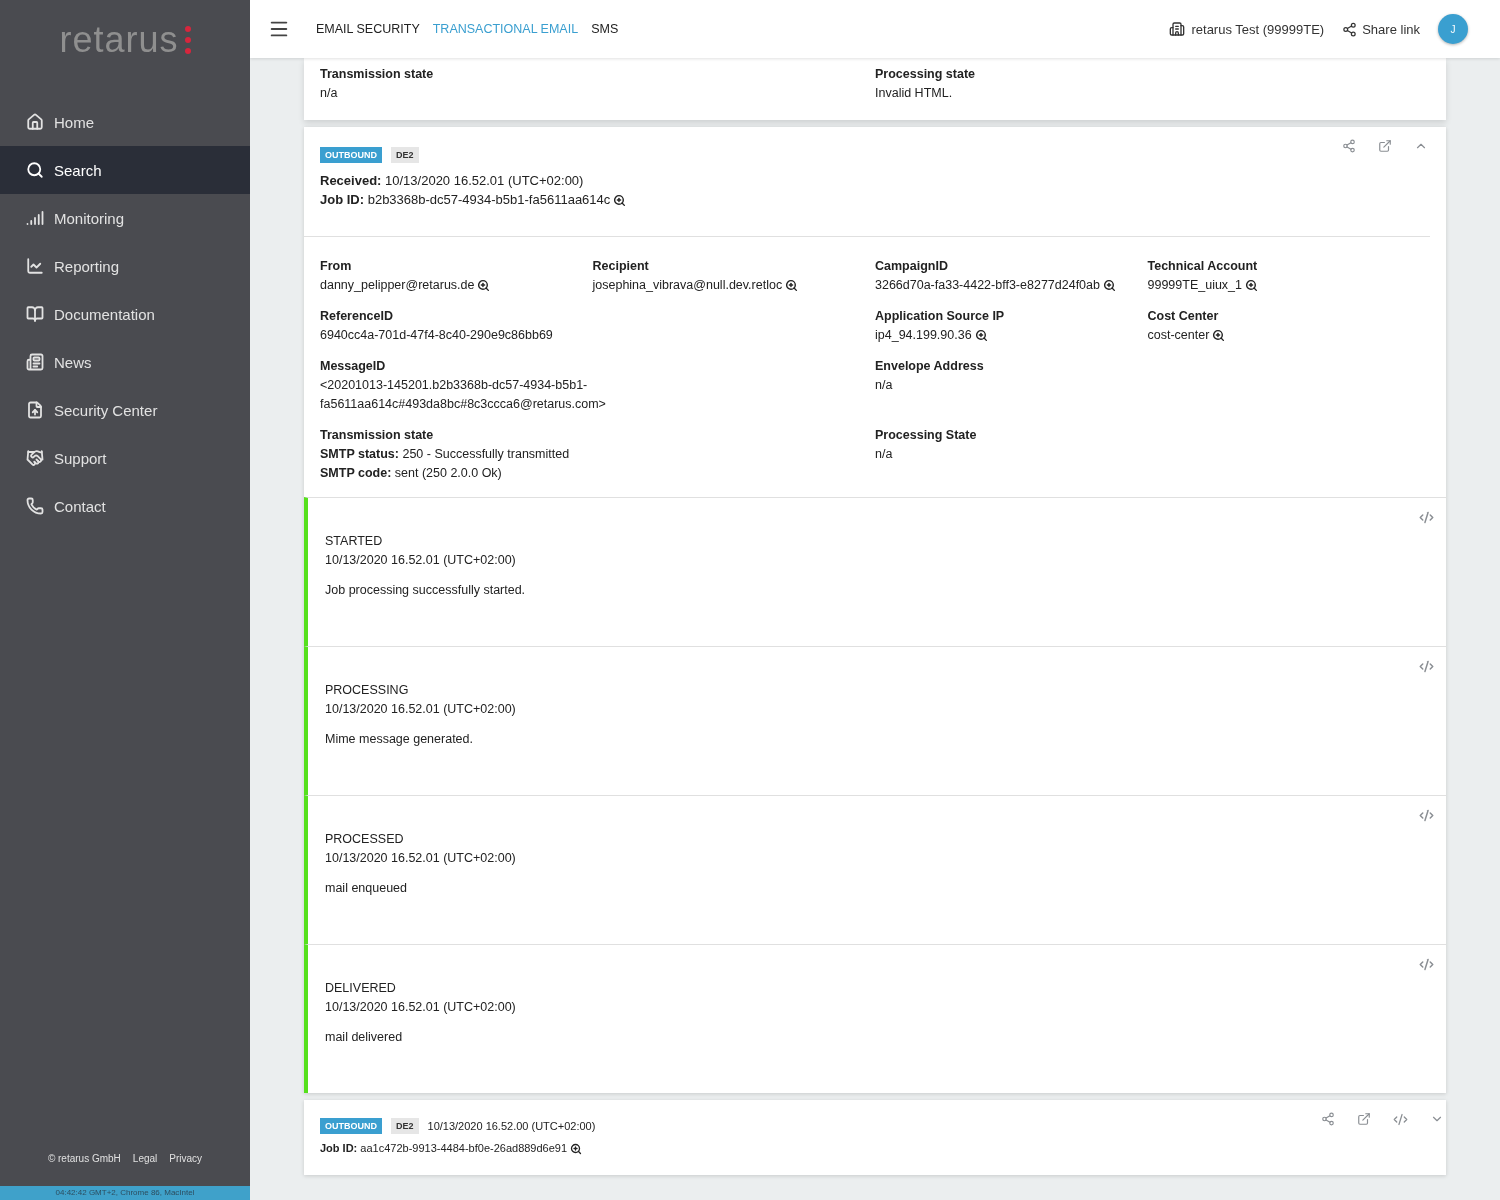  Describe the element at coordinates (125, 266) in the screenshot. I see `nav-item: Reporting` at that location.